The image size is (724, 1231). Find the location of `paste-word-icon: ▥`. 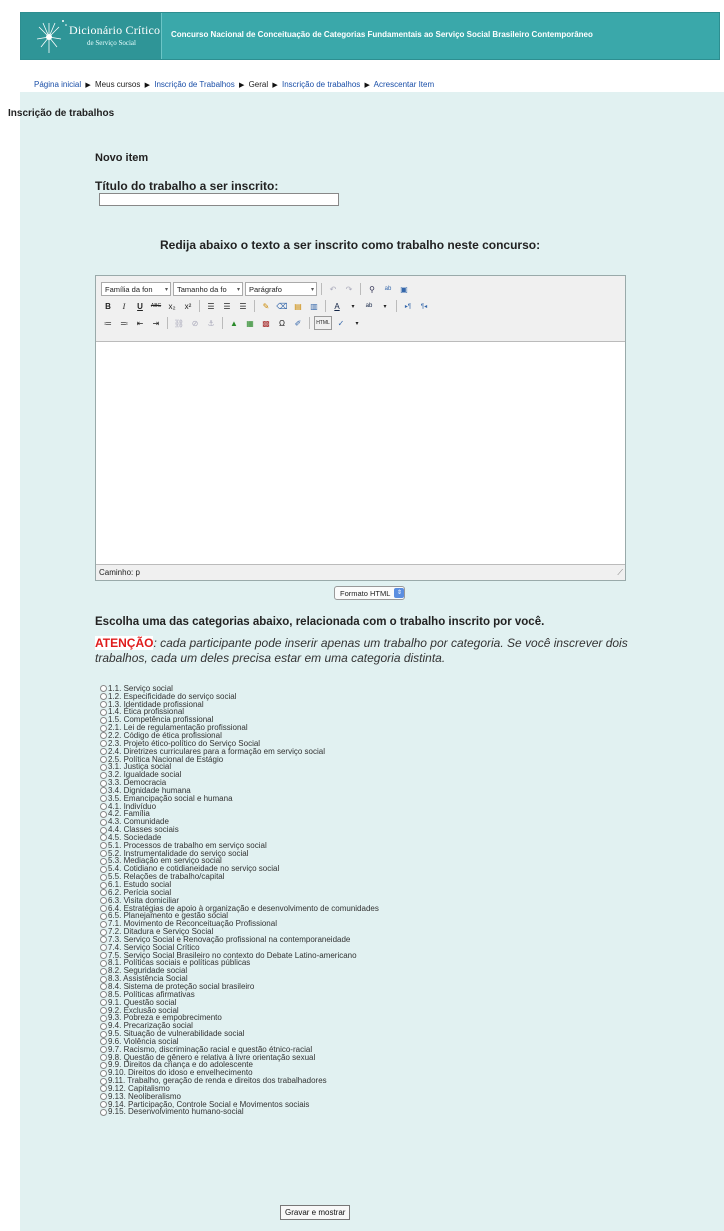

paste-word-icon: ▥ is located at coordinates (314, 306).